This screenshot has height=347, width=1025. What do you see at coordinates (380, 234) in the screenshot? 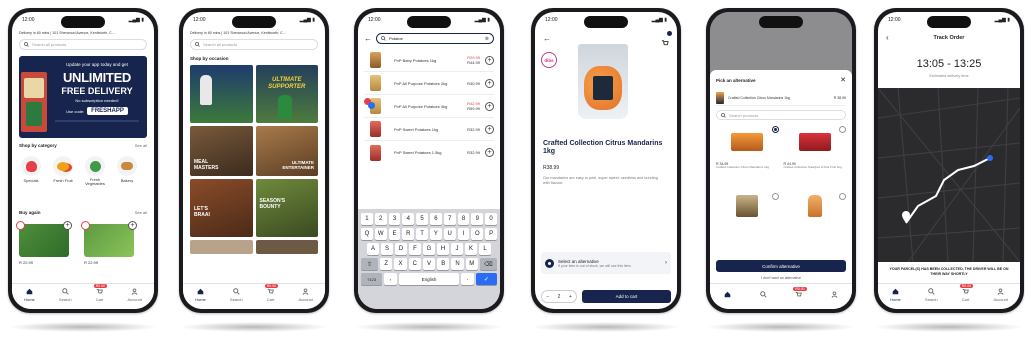
I see `key: W` at bounding box center [380, 234].